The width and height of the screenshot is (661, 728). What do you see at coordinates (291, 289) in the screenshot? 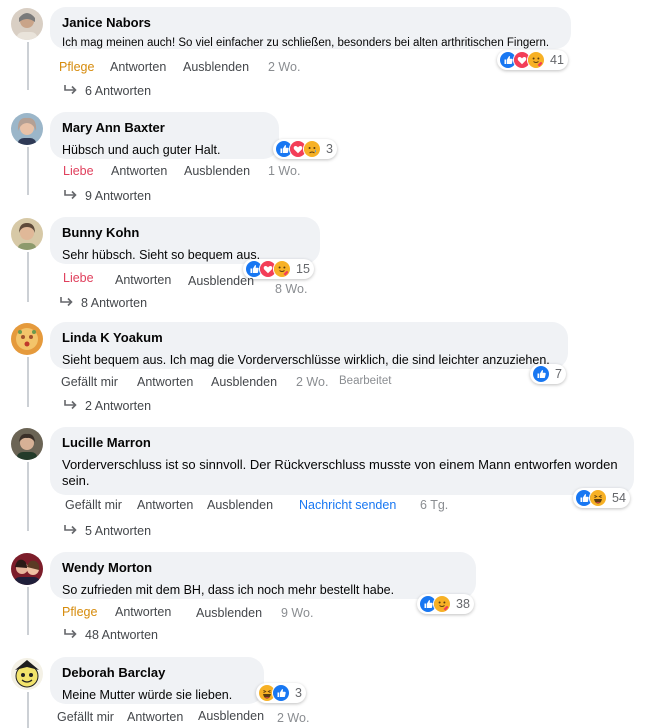
I see `timestamp: 8 Wo.` at bounding box center [291, 289].